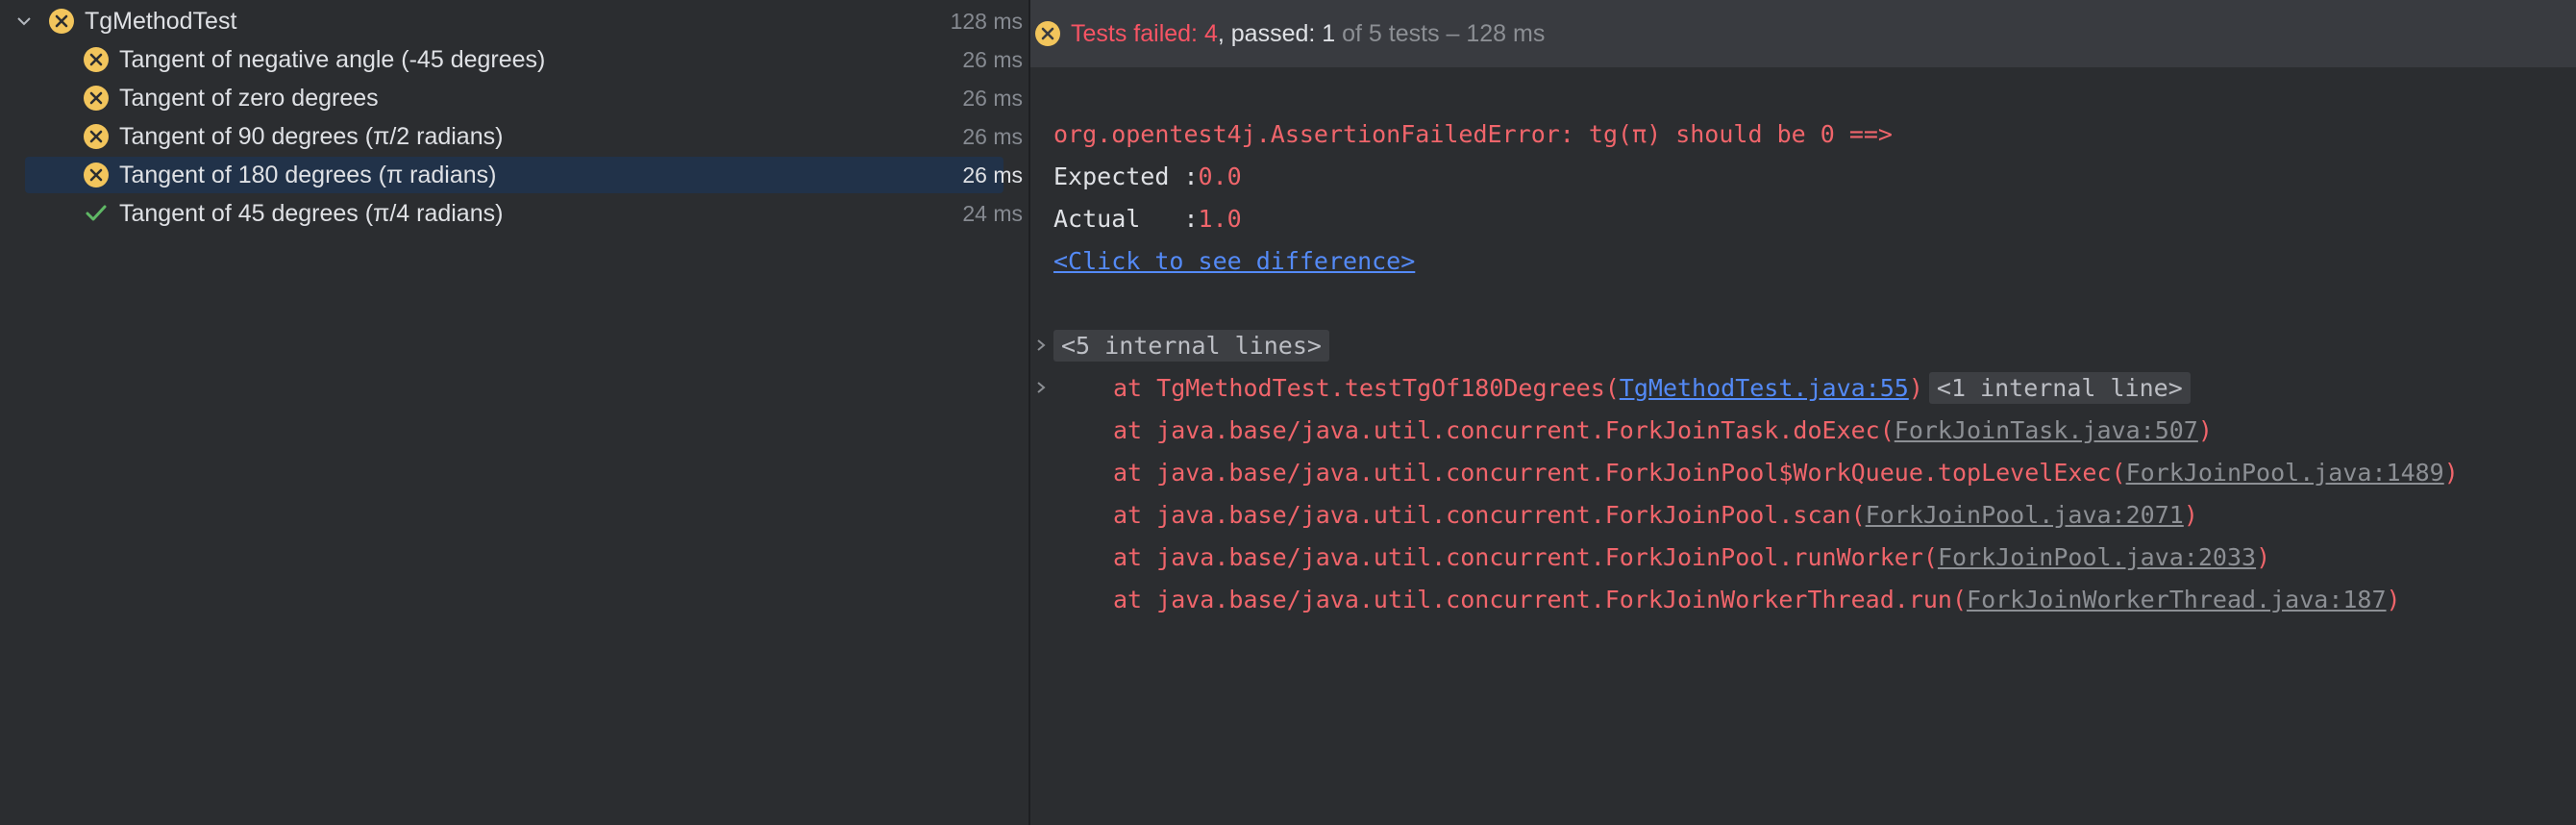  What do you see at coordinates (1765, 388) in the screenshot?
I see `source-link: TgMethodTest.java:55` at bounding box center [1765, 388].